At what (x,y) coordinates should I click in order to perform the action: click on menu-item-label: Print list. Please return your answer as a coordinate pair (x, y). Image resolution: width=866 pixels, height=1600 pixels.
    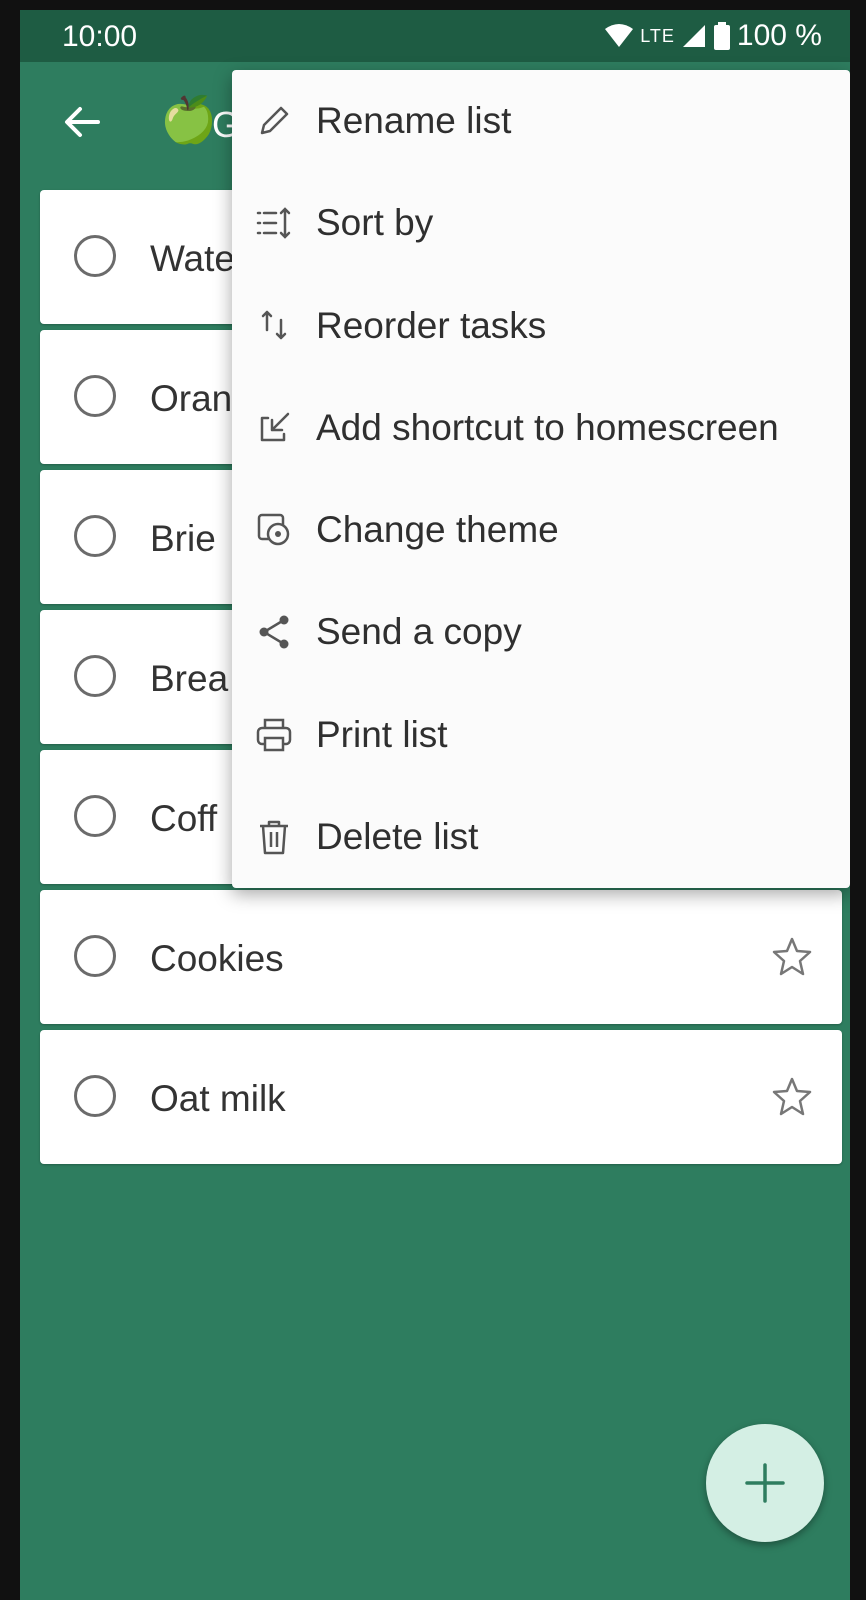
    Looking at the image, I should click on (382, 734).